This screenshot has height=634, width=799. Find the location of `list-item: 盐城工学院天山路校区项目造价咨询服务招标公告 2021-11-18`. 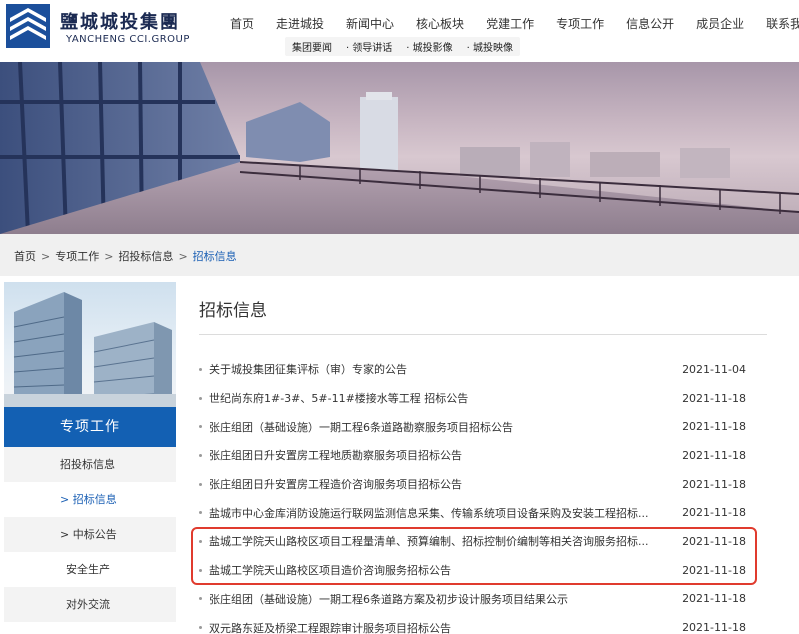

list-item: 盐城工学院天山路校区项目造价咨询服务招标公告 2021-11-18 is located at coordinates (483, 570).